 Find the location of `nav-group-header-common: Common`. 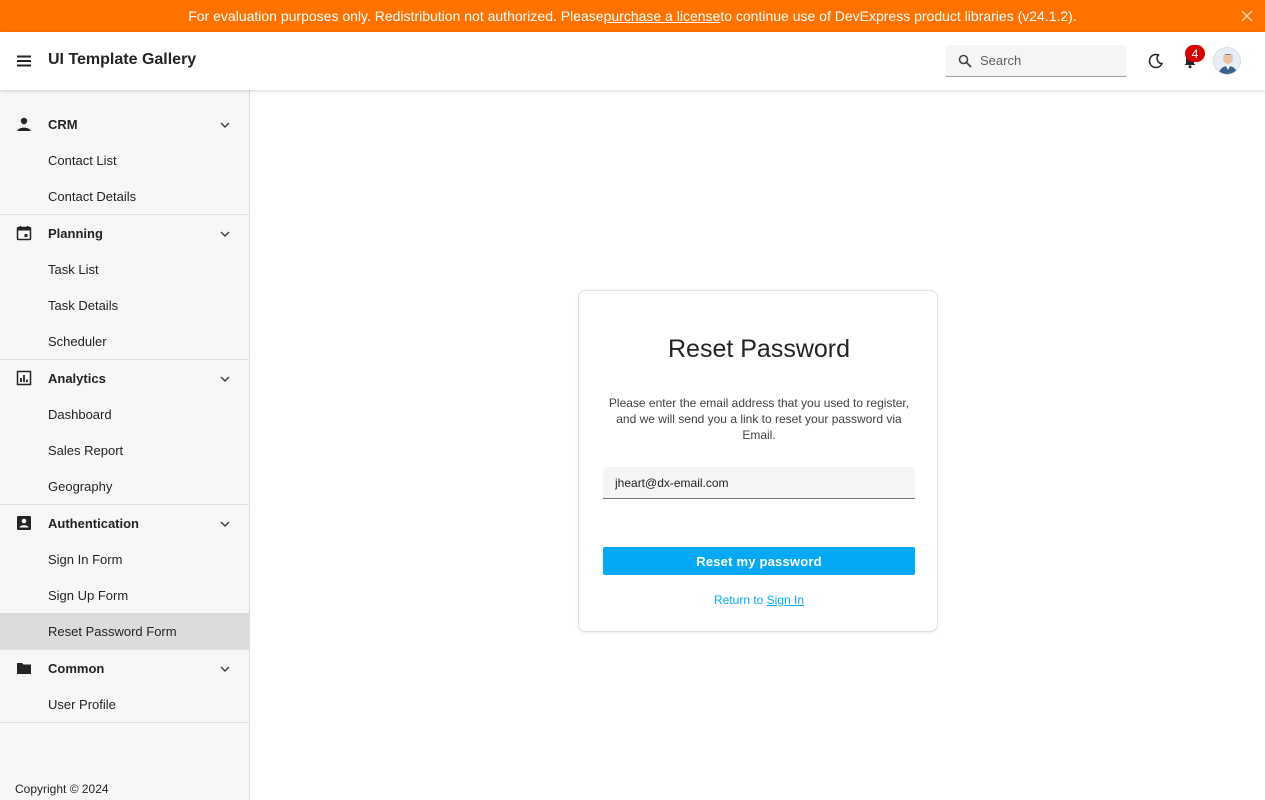

nav-group-header-common: Common is located at coordinates (124, 668).